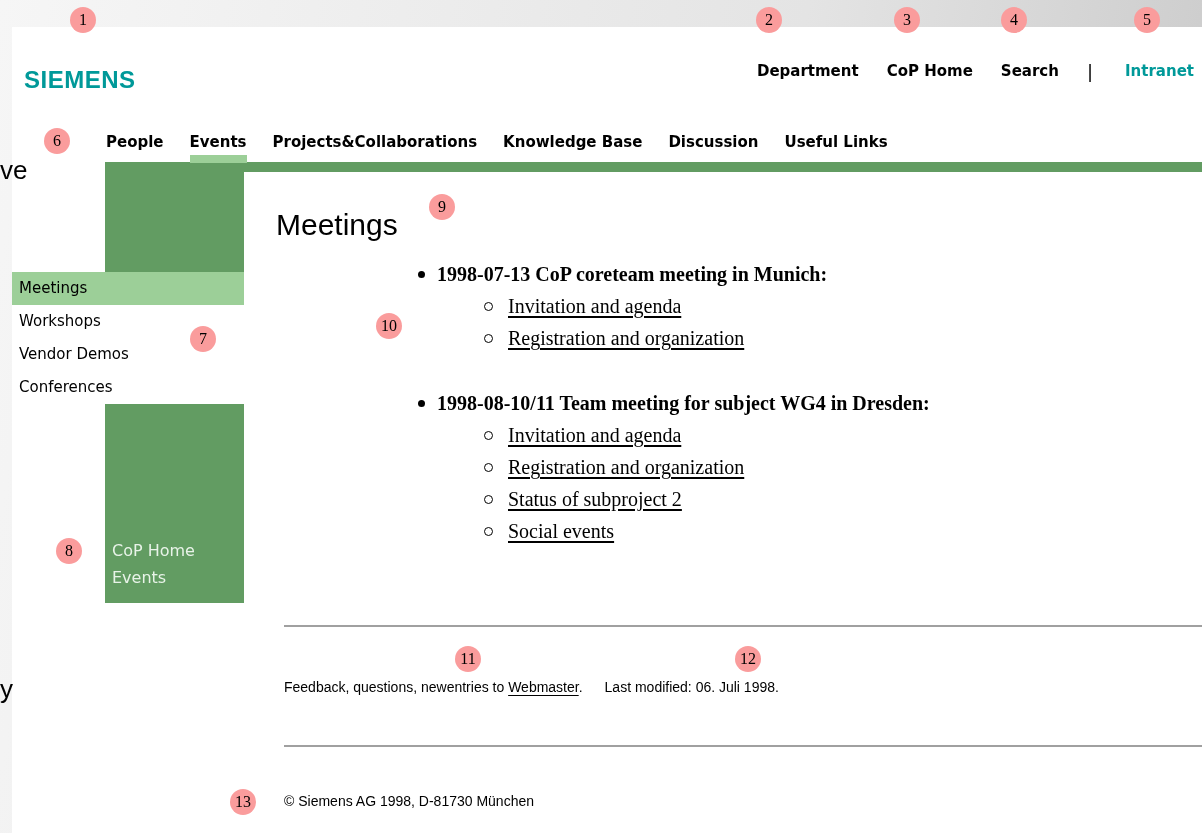 The image size is (1202, 833). I want to click on sidebar-item: Meetings, so click(128, 288).